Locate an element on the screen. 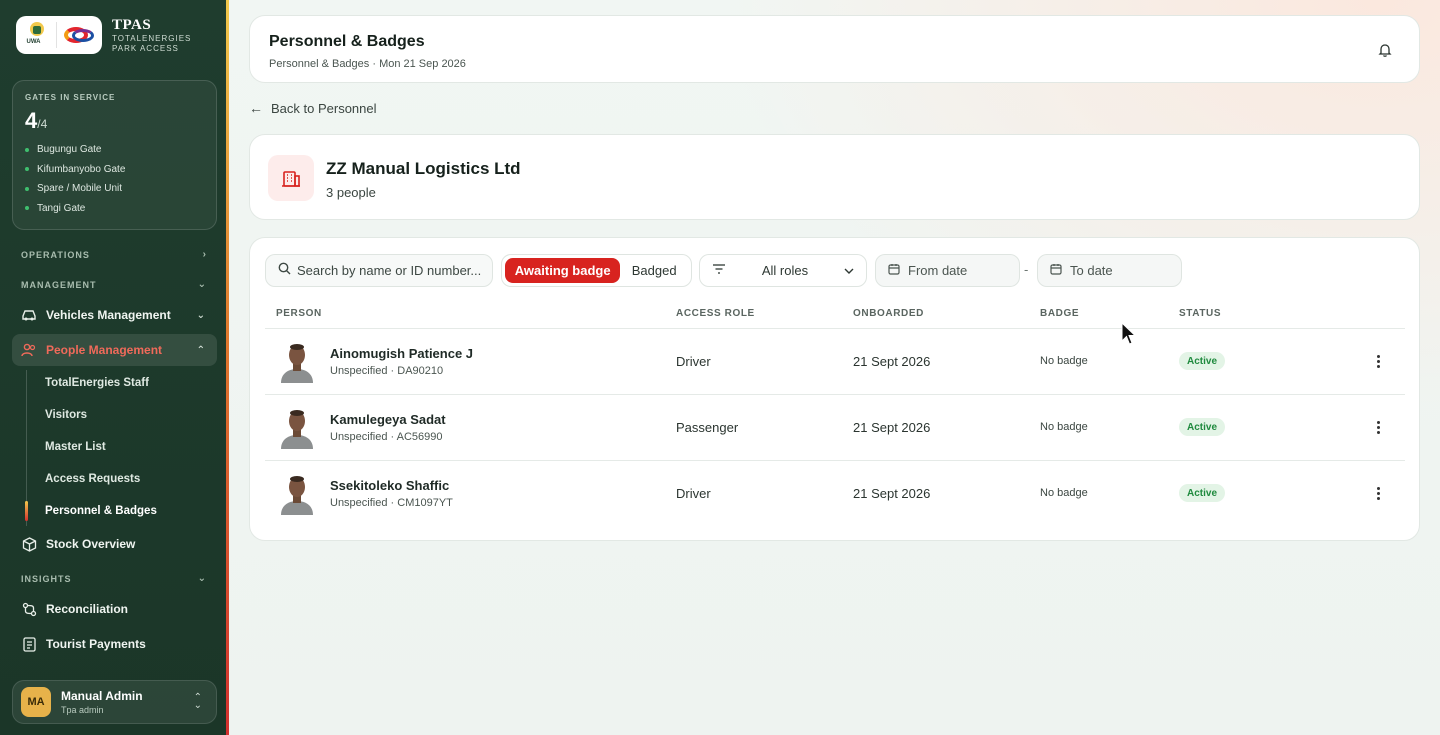 The height and width of the screenshot is (735, 1440). package-icon is located at coordinates (29, 544).